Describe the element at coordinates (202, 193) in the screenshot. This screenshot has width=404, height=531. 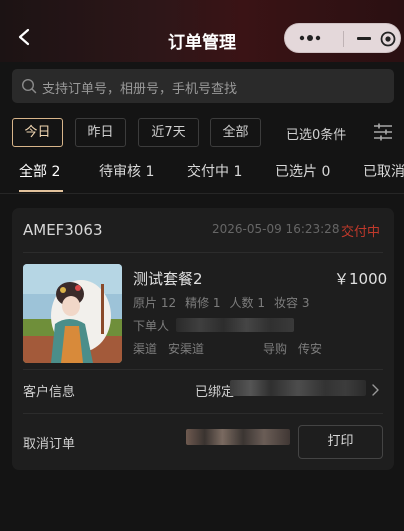
I see `tabs-divider` at that location.